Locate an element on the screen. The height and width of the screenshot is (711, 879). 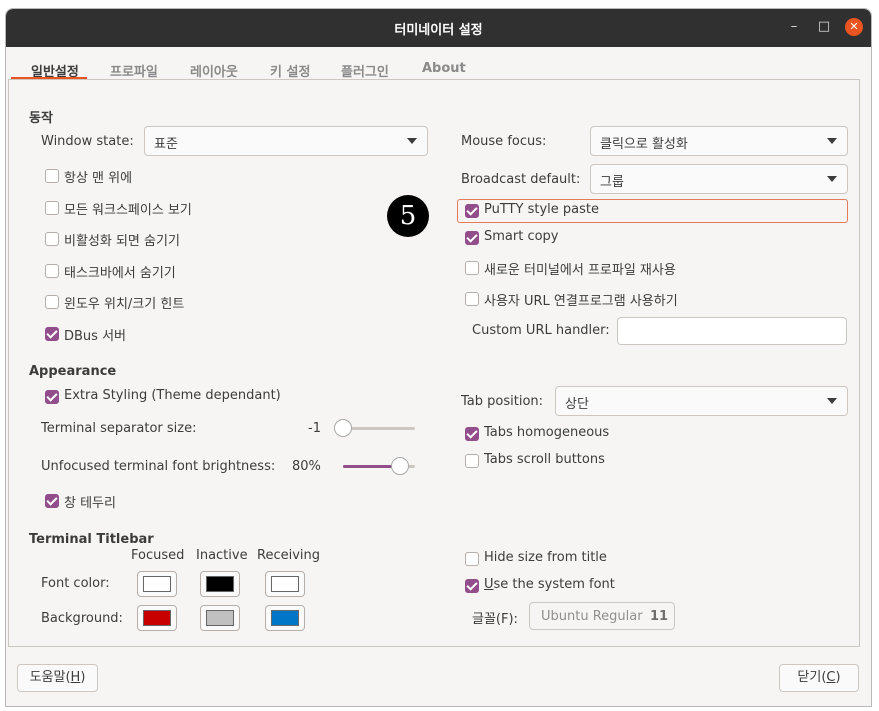
extra-styling-checkbox is located at coordinates (52, 397).